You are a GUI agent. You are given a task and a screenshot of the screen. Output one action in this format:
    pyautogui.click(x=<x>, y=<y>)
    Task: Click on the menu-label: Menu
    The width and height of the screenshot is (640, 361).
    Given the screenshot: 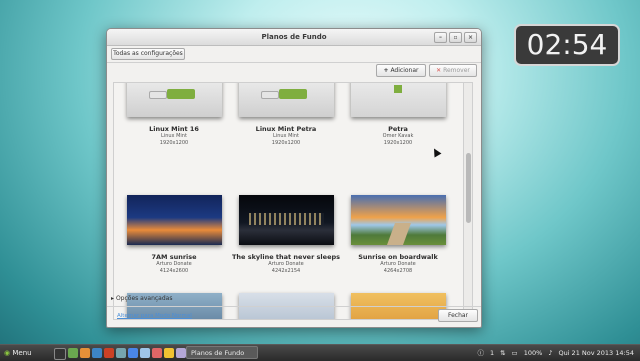 What is the action you would take?
    pyautogui.click(x=22, y=353)
    